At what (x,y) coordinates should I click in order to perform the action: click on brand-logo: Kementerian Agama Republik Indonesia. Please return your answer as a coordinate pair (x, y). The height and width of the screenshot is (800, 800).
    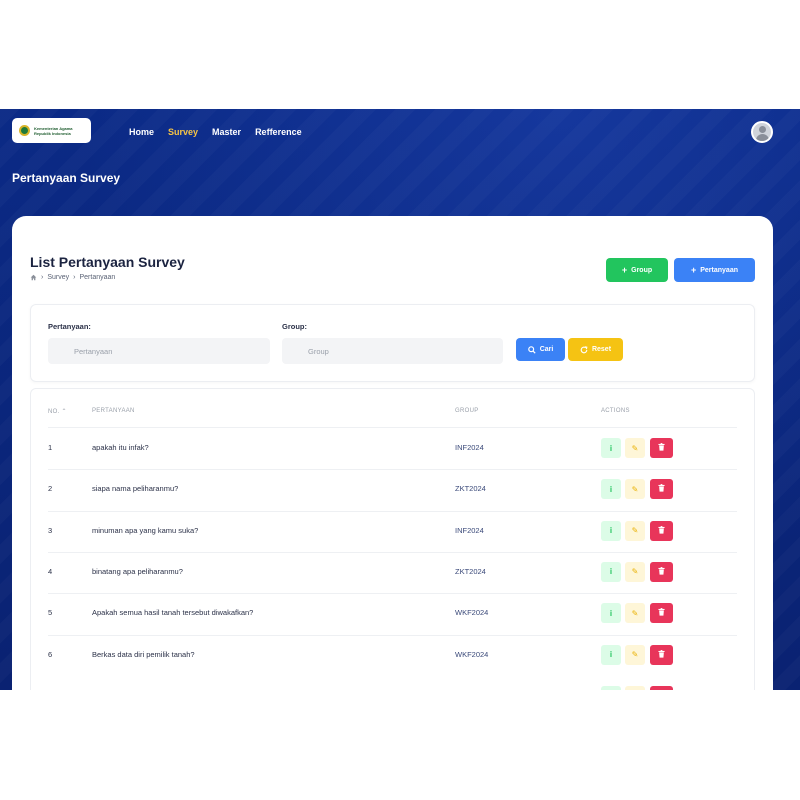
    Looking at the image, I should click on (51, 130).